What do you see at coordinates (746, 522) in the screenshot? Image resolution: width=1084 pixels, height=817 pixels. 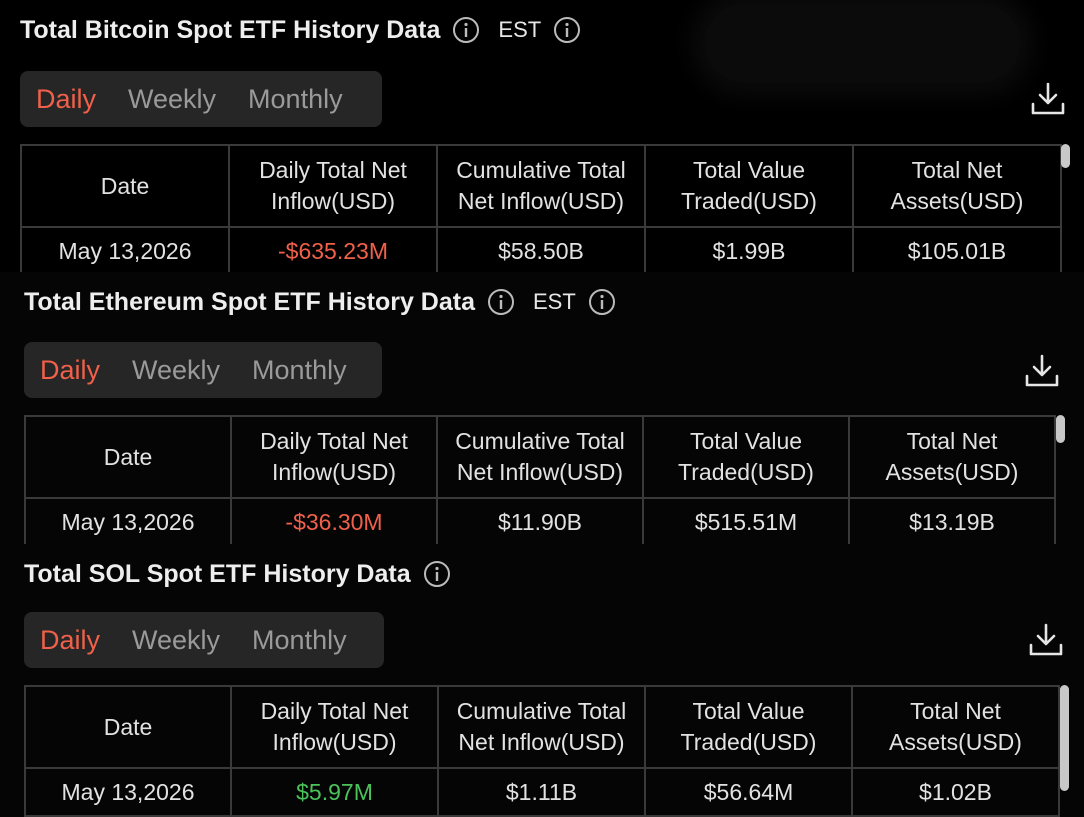 I see `total-value-traded-cell: $515.51M` at bounding box center [746, 522].